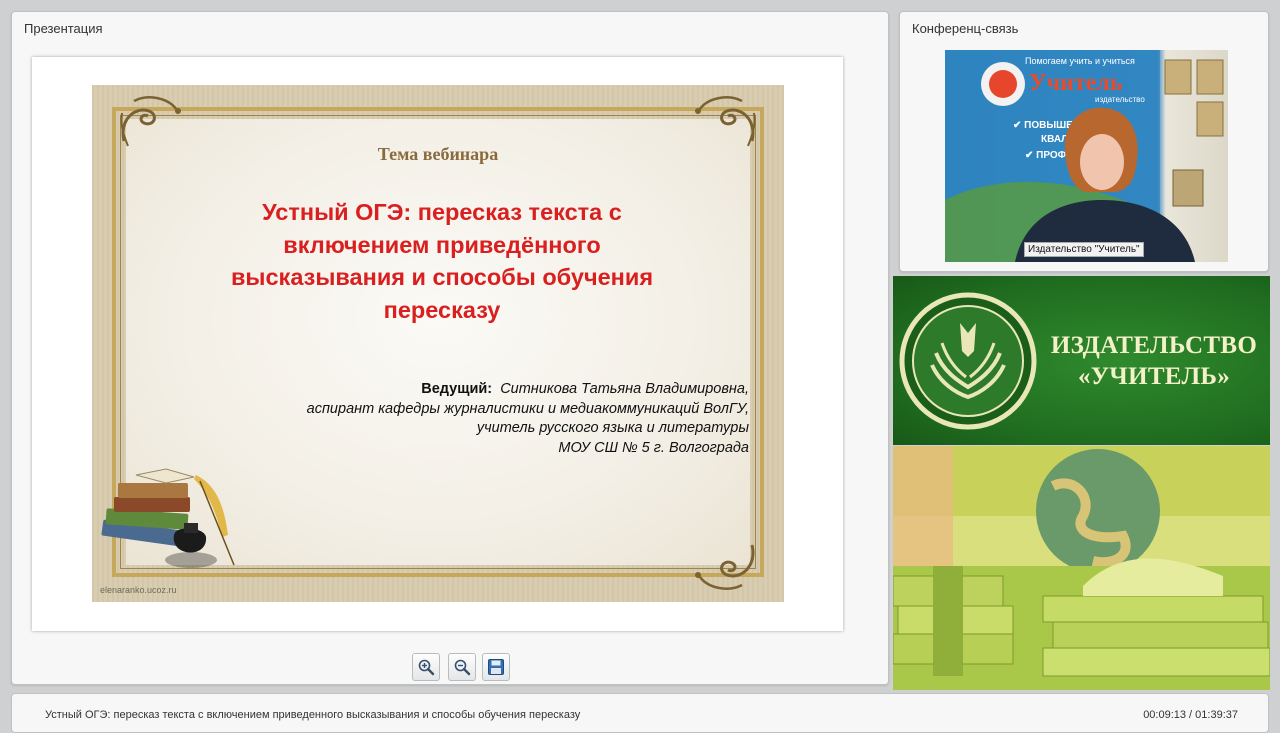 This screenshot has width=1280, height=733. I want to click on slide-heading-line: включением приведённого, so click(442, 244).